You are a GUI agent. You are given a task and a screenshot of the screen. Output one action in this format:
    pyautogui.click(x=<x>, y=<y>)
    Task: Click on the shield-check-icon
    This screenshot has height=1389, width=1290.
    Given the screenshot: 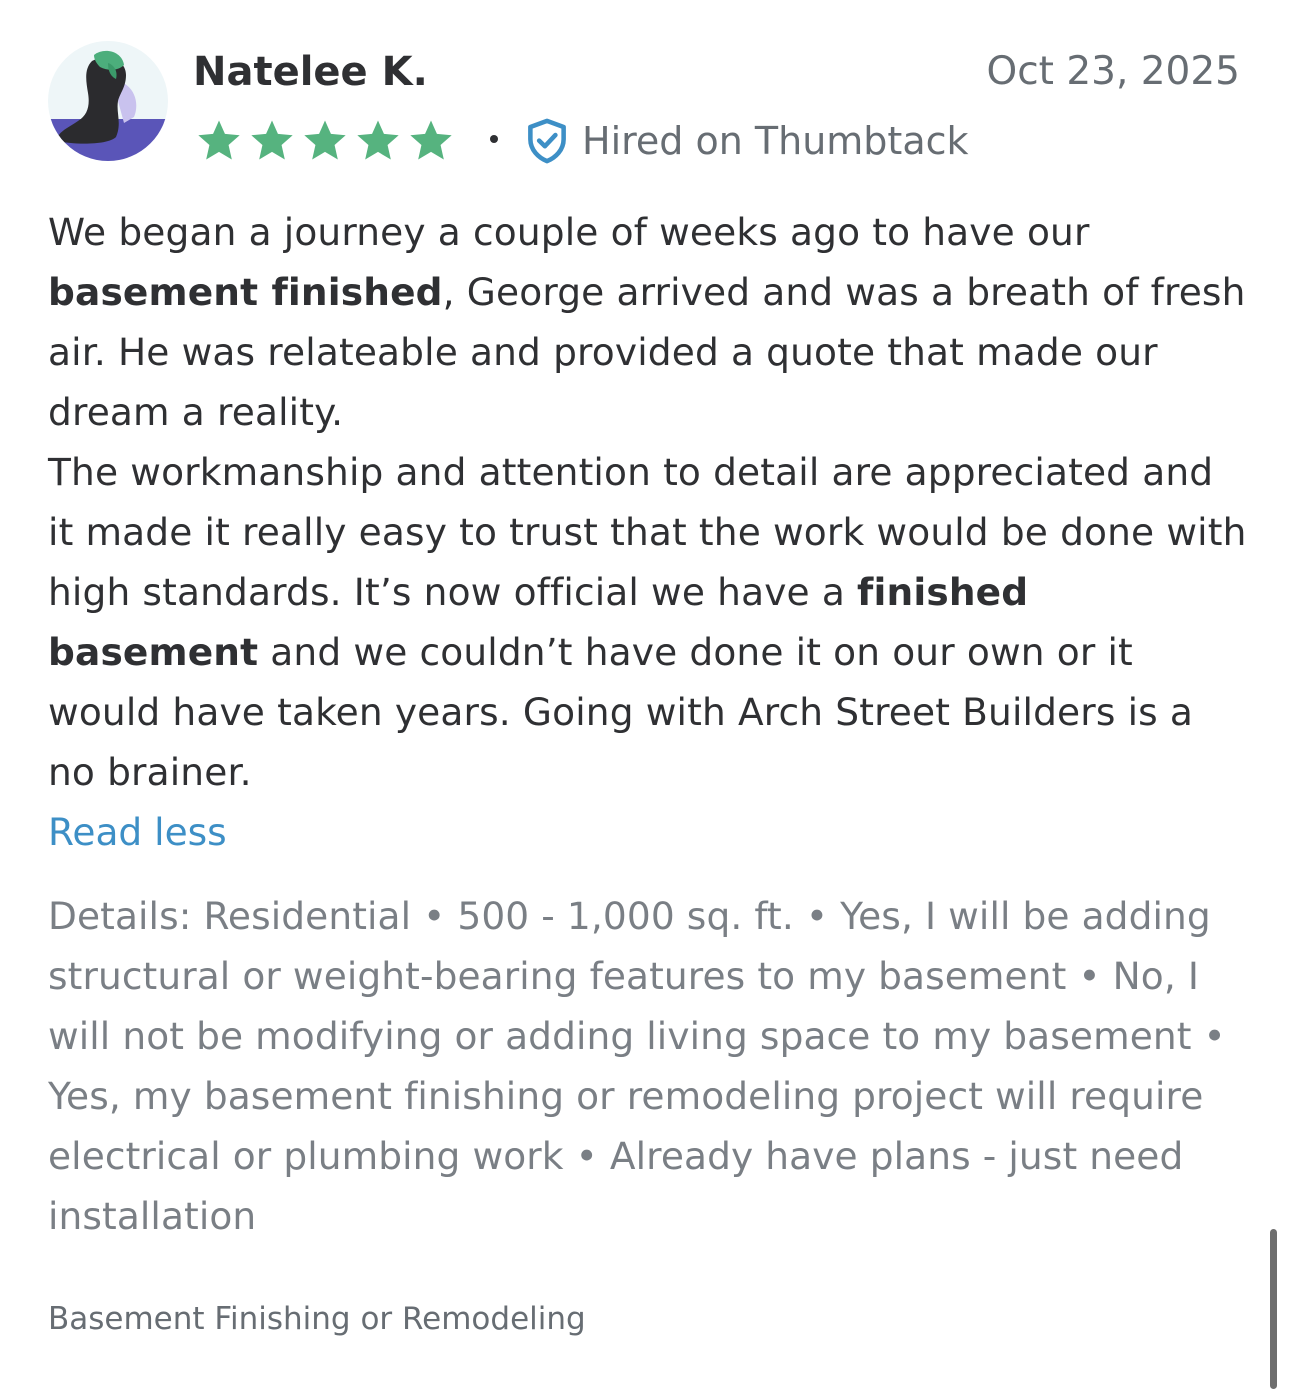 What is the action you would take?
    pyautogui.click(x=547, y=141)
    